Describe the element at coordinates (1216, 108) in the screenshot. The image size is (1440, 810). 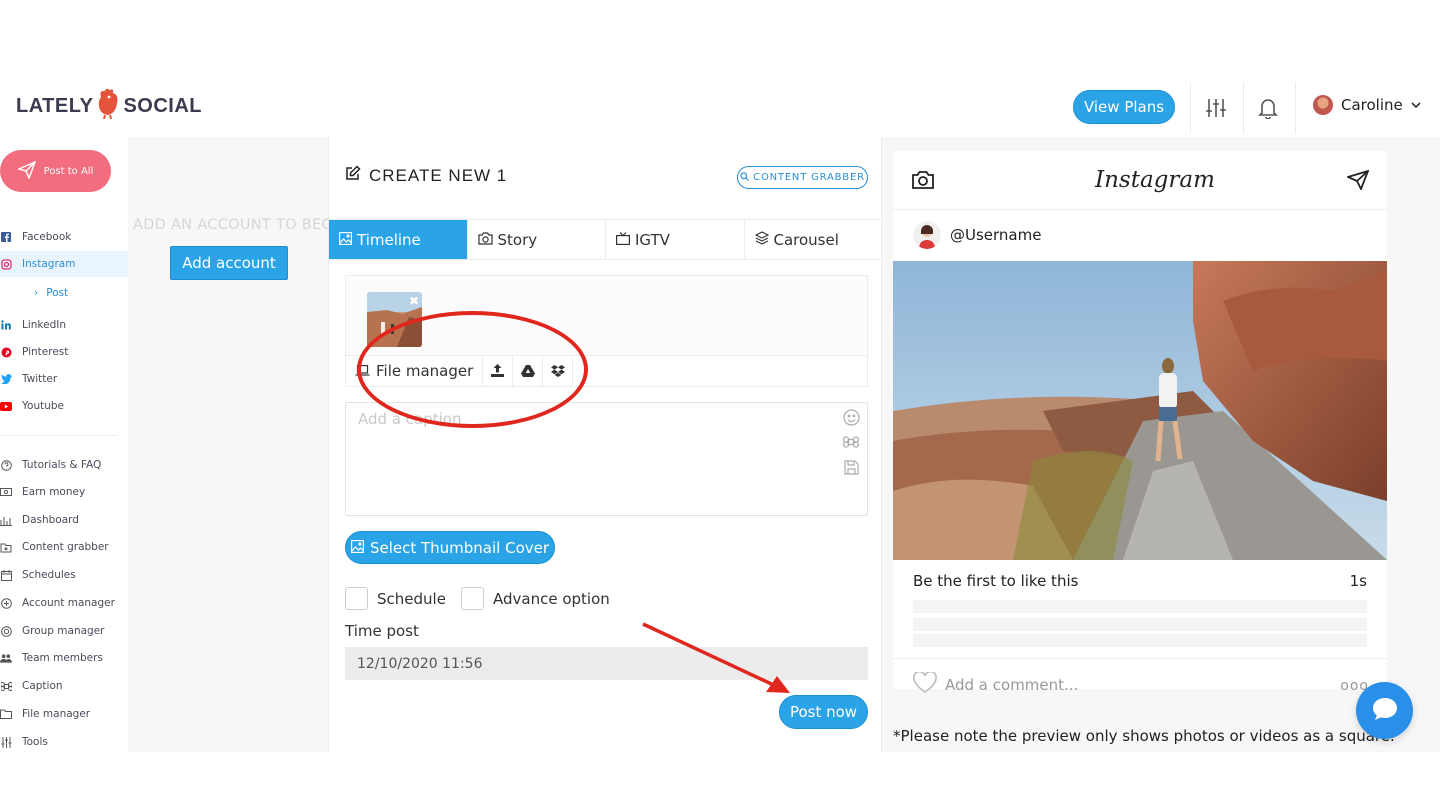
I see `sliders-icon` at that location.